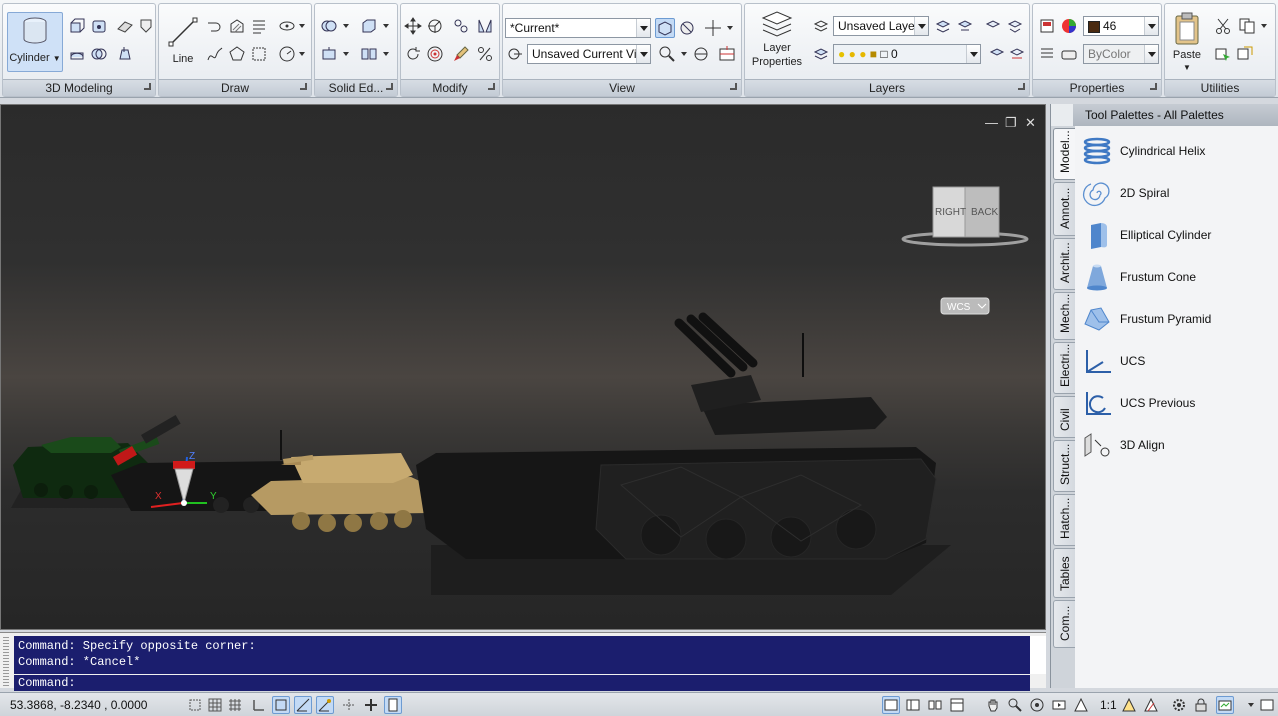  Describe the element at coordinates (684, 54) in the screenshot. I see `zoom-dropdown-icon` at that location.